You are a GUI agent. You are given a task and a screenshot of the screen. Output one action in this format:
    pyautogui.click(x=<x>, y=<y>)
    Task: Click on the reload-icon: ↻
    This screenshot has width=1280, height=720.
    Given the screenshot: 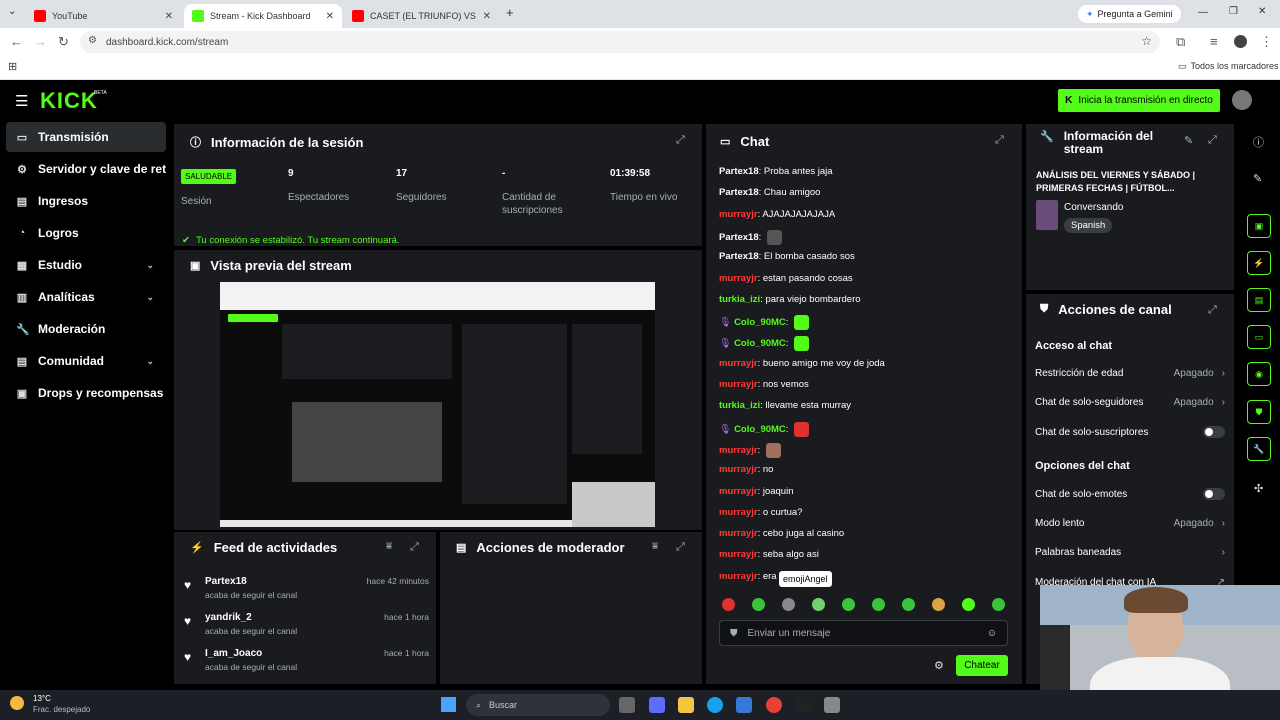 What is the action you would take?
    pyautogui.click(x=63, y=42)
    